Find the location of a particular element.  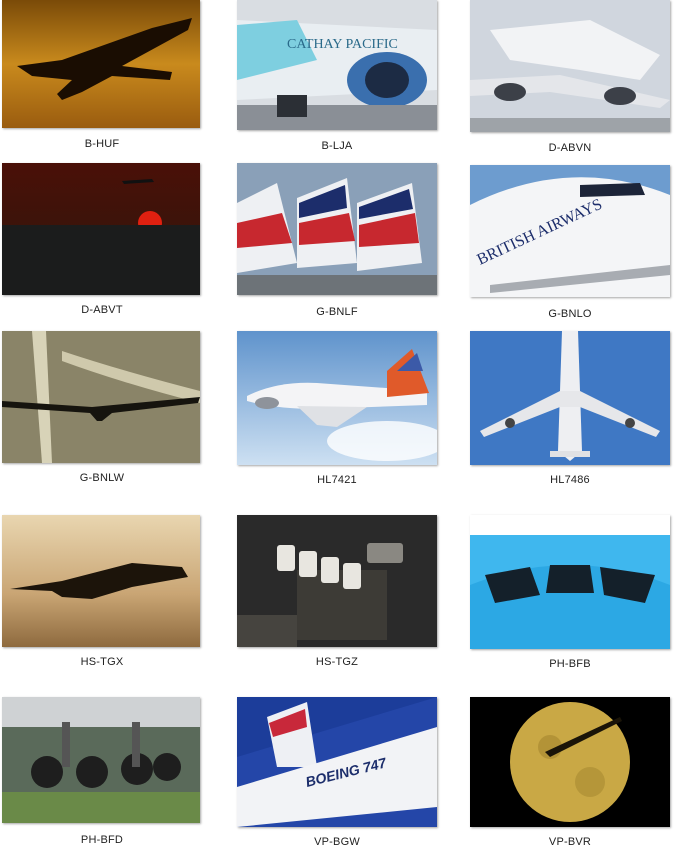

thumbnail-caption: PH-BFD is located at coordinates (102, 840).